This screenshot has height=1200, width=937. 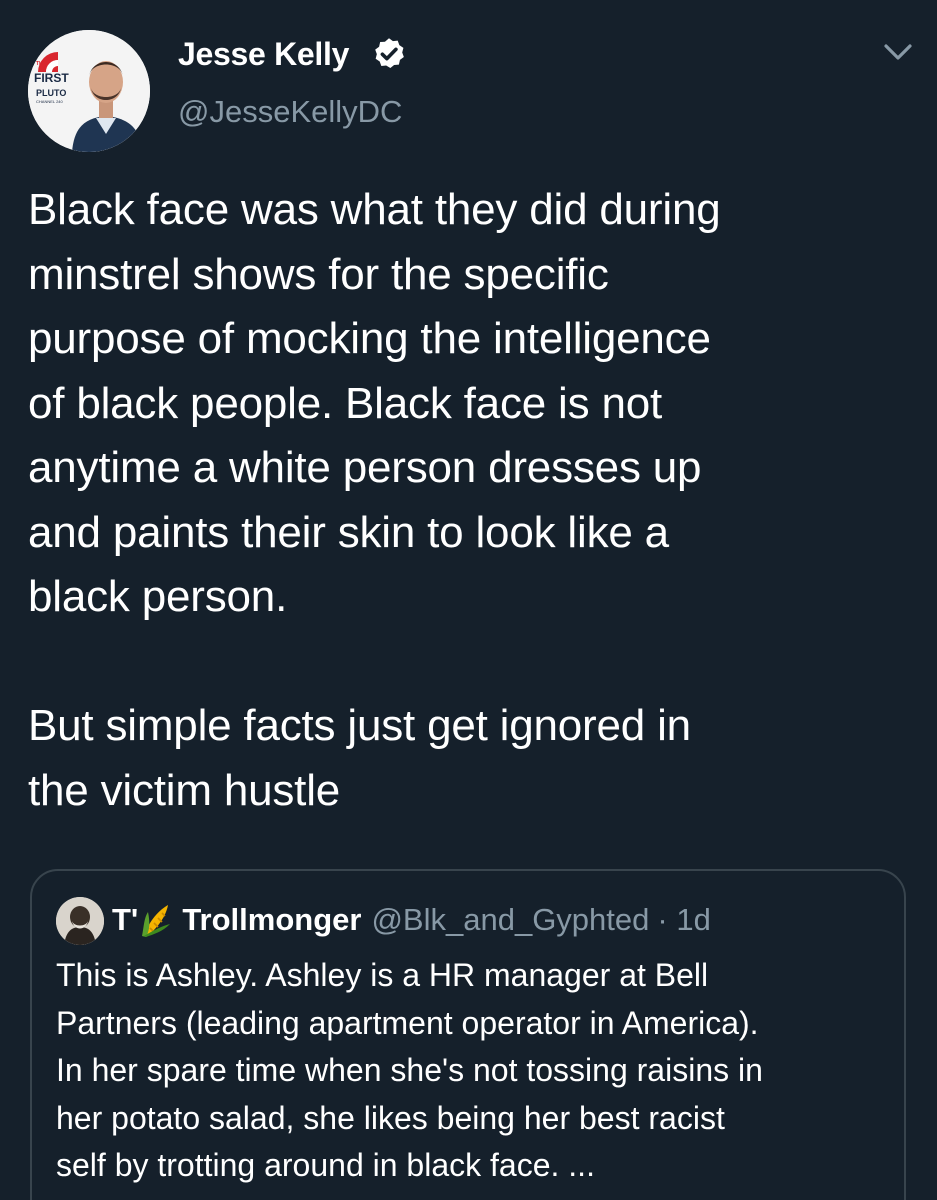 I want to click on chevron-down-icon, so click(x=898, y=52).